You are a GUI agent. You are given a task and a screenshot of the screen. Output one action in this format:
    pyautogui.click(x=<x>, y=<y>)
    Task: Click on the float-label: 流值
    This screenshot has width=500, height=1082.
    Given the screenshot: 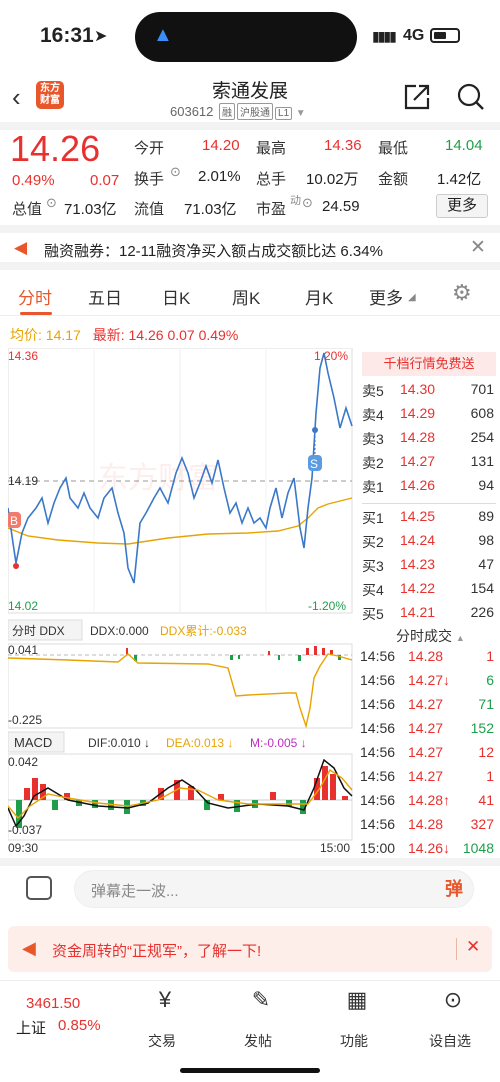 What is the action you would take?
    pyautogui.click(x=149, y=209)
    